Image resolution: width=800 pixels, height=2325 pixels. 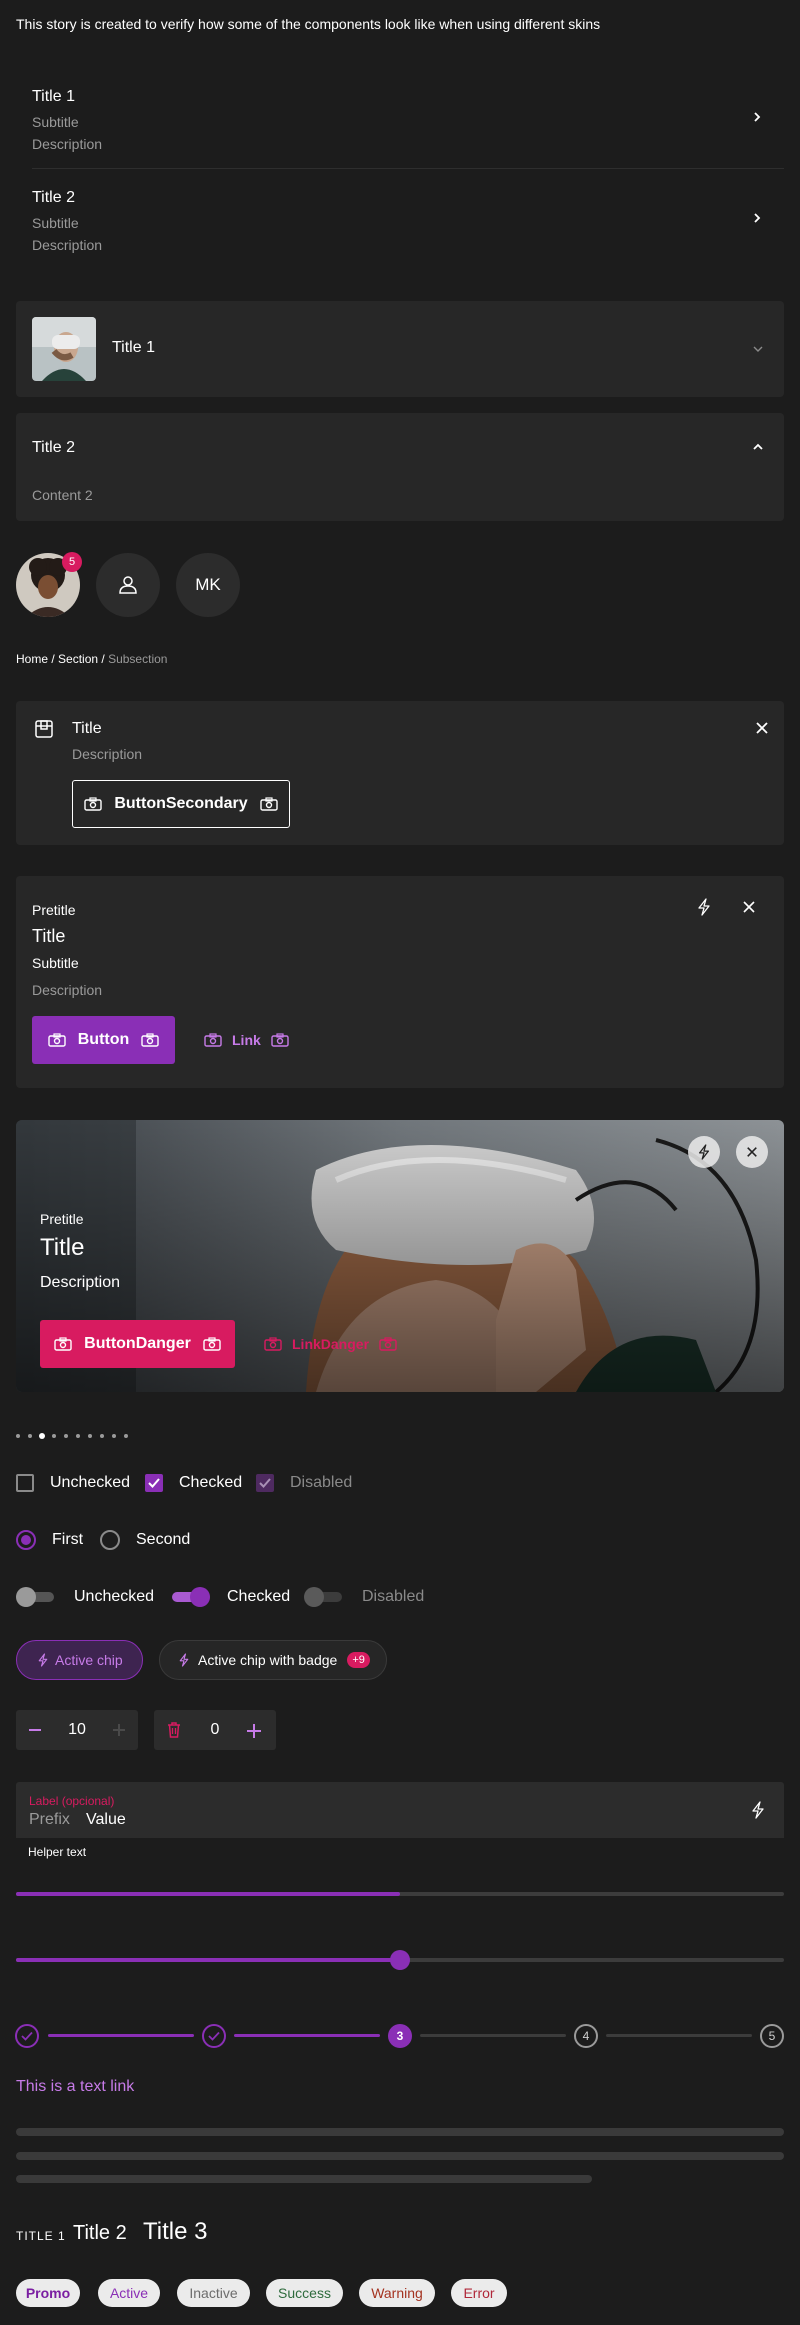 What do you see at coordinates (208, 1894) in the screenshot?
I see `progress-bar-fill` at bounding box center [208, 1894].